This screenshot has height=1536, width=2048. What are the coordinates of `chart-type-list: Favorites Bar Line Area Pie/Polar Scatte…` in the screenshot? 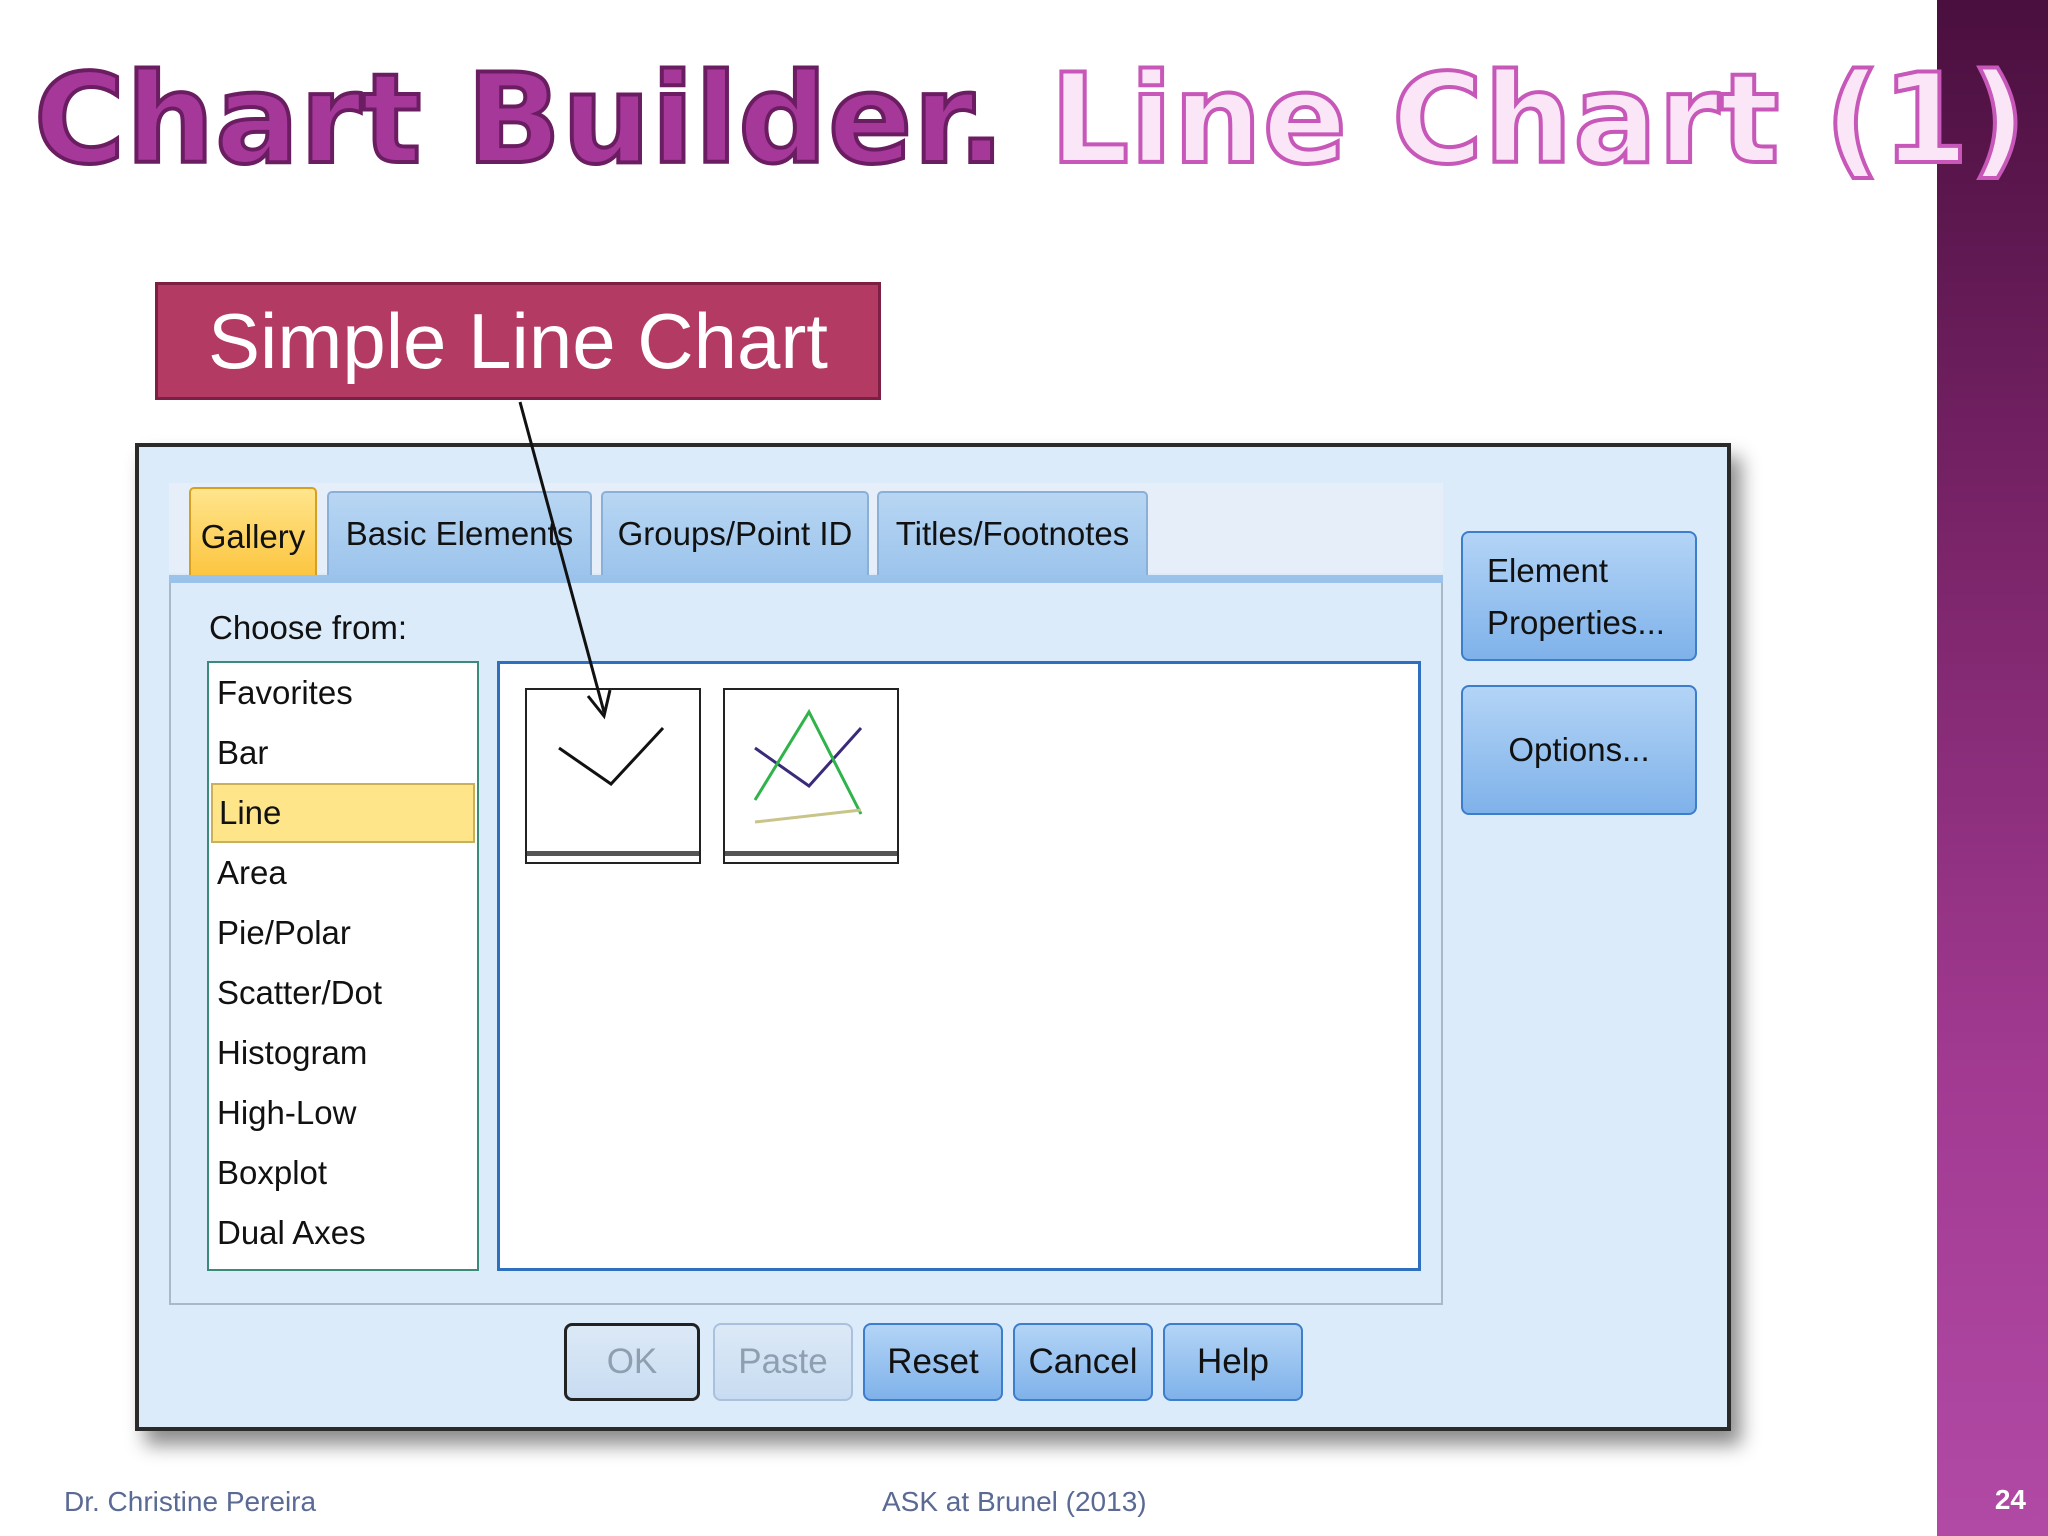 It's located at (343, 966).